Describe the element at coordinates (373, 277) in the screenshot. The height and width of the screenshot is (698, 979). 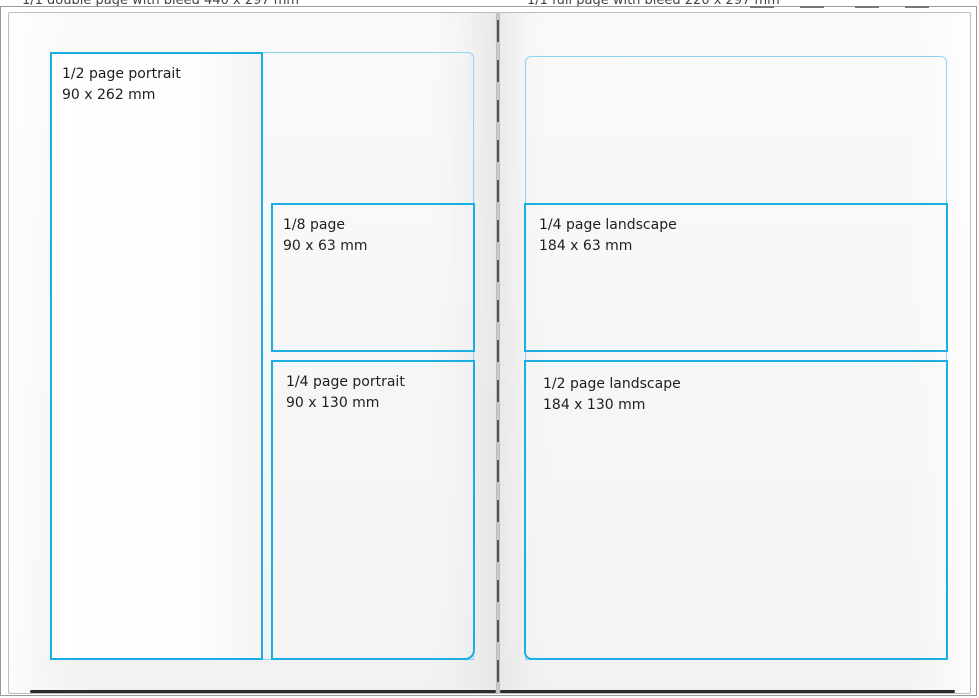
I see `ad-eighth-page: 1/8 page 90 x 63 mm` at that location.